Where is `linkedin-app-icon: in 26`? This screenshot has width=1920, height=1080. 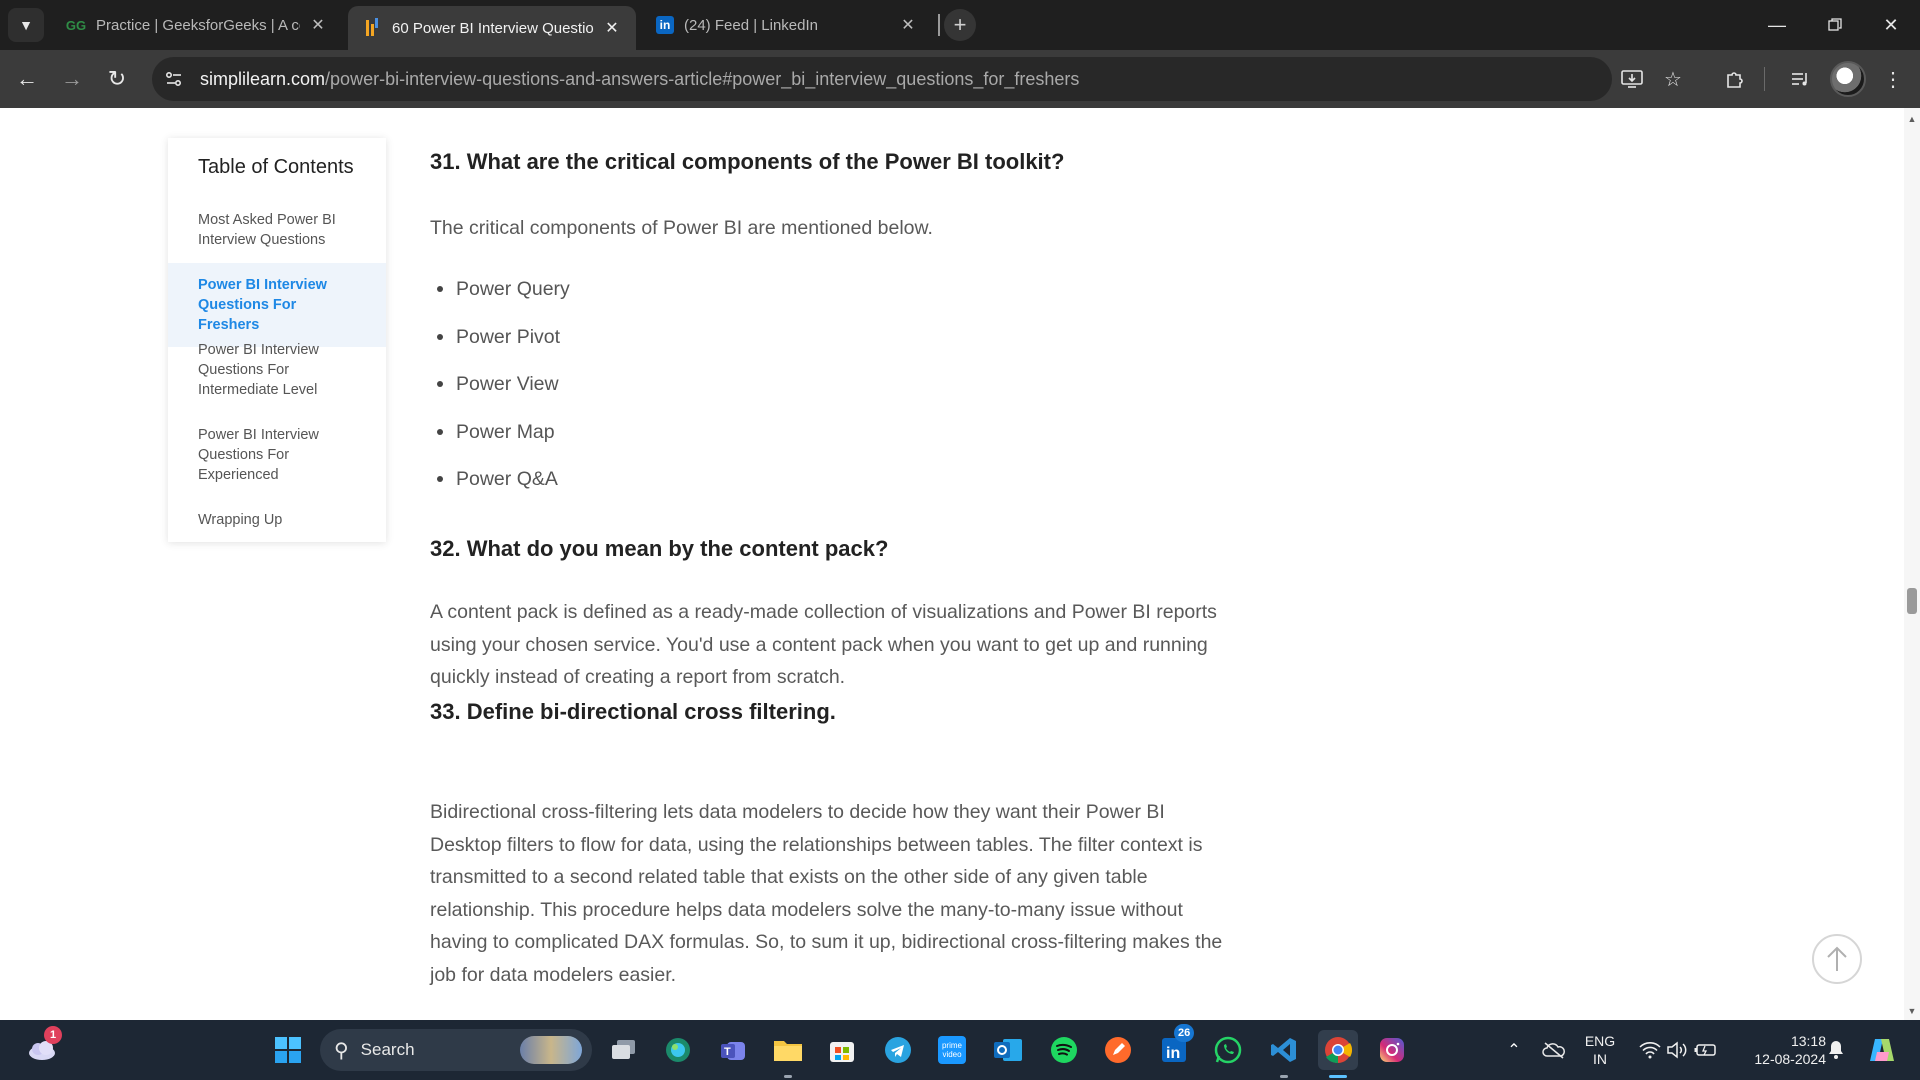
linkedin-app-icon: in 26 is located at coordinates (1174, 1047).